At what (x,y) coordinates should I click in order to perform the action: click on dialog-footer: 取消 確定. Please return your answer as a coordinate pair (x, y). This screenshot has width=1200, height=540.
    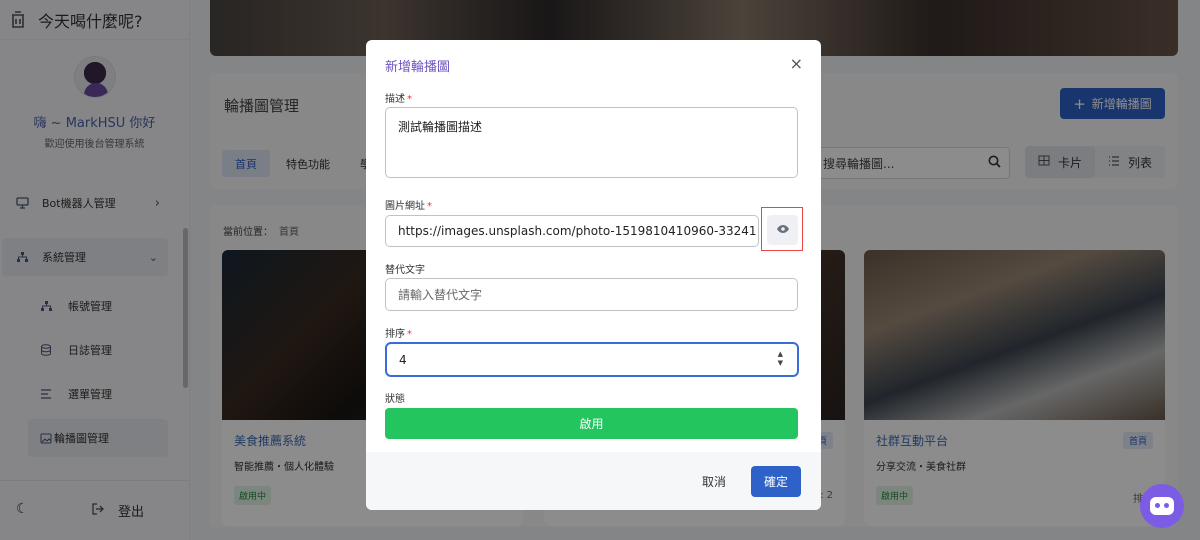
    Looking at the image, I should click on (593, 481).